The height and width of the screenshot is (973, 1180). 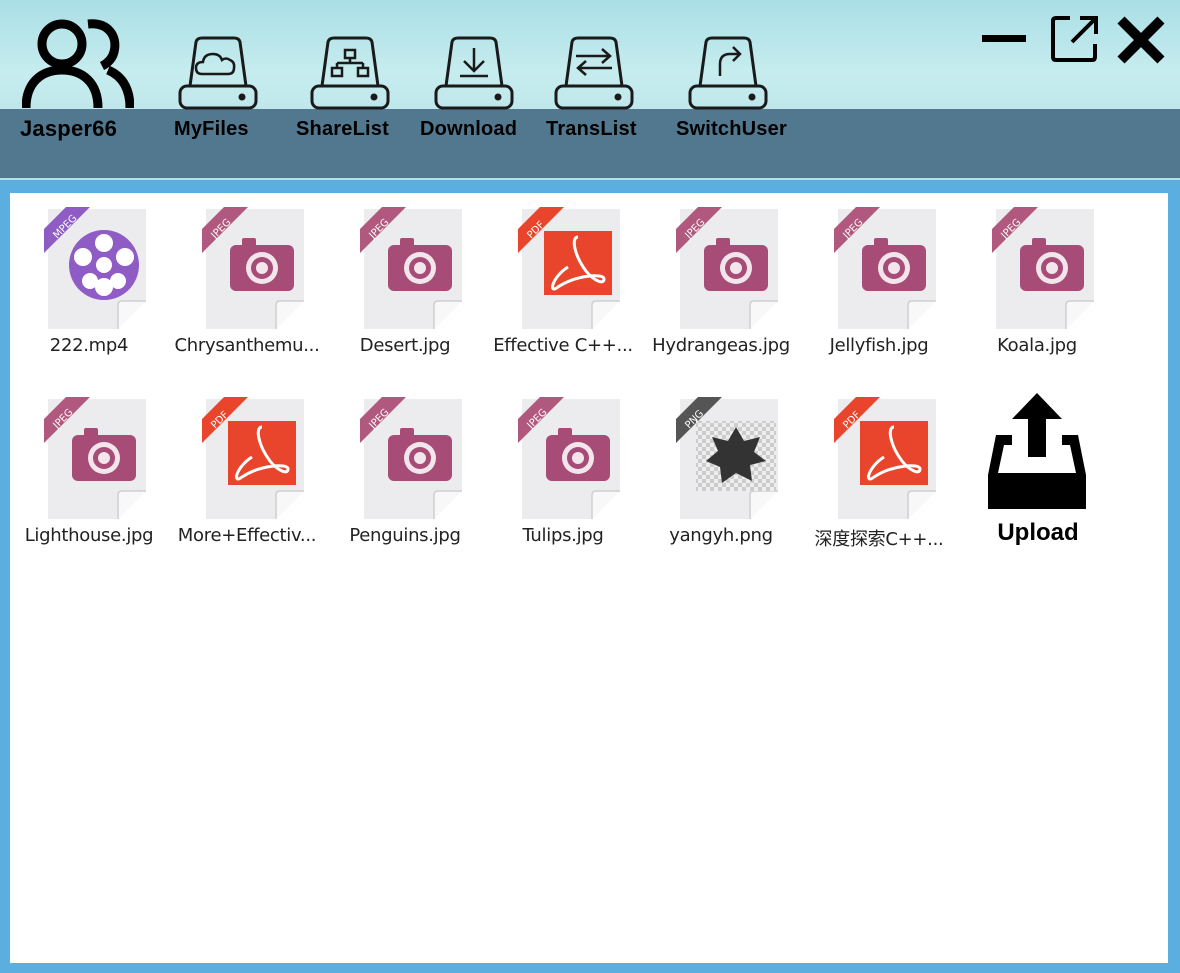 What do you see at coordinates (342, 129) in the screenshot?
I see `nav-label-sharelist: ShareList` at bounding box center [342, 129].